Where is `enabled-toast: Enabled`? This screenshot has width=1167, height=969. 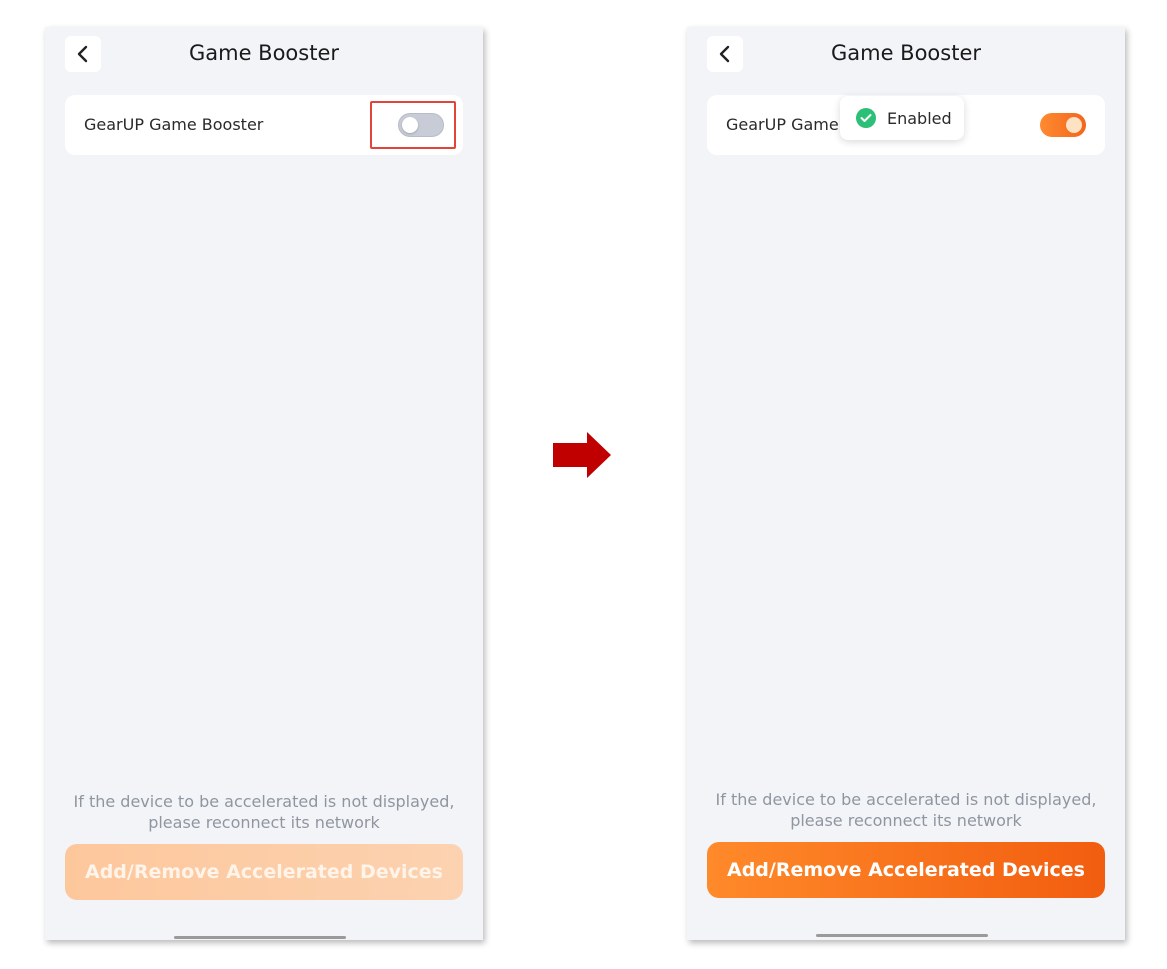 enabled-toast: Enabled is located at coordinates (902, 118).